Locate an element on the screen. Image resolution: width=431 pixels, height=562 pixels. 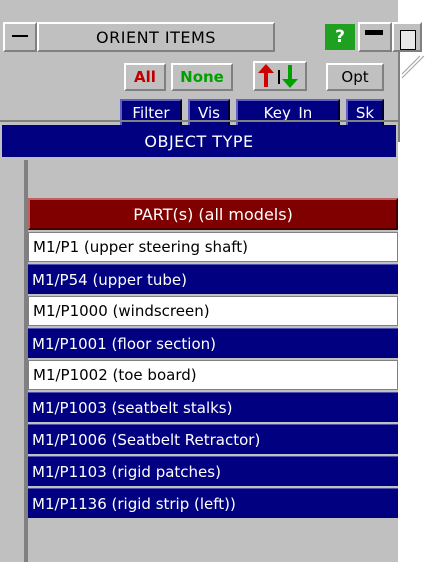
title-bar: ORIENT ITEMS ? is located at coordinates (215, 37).